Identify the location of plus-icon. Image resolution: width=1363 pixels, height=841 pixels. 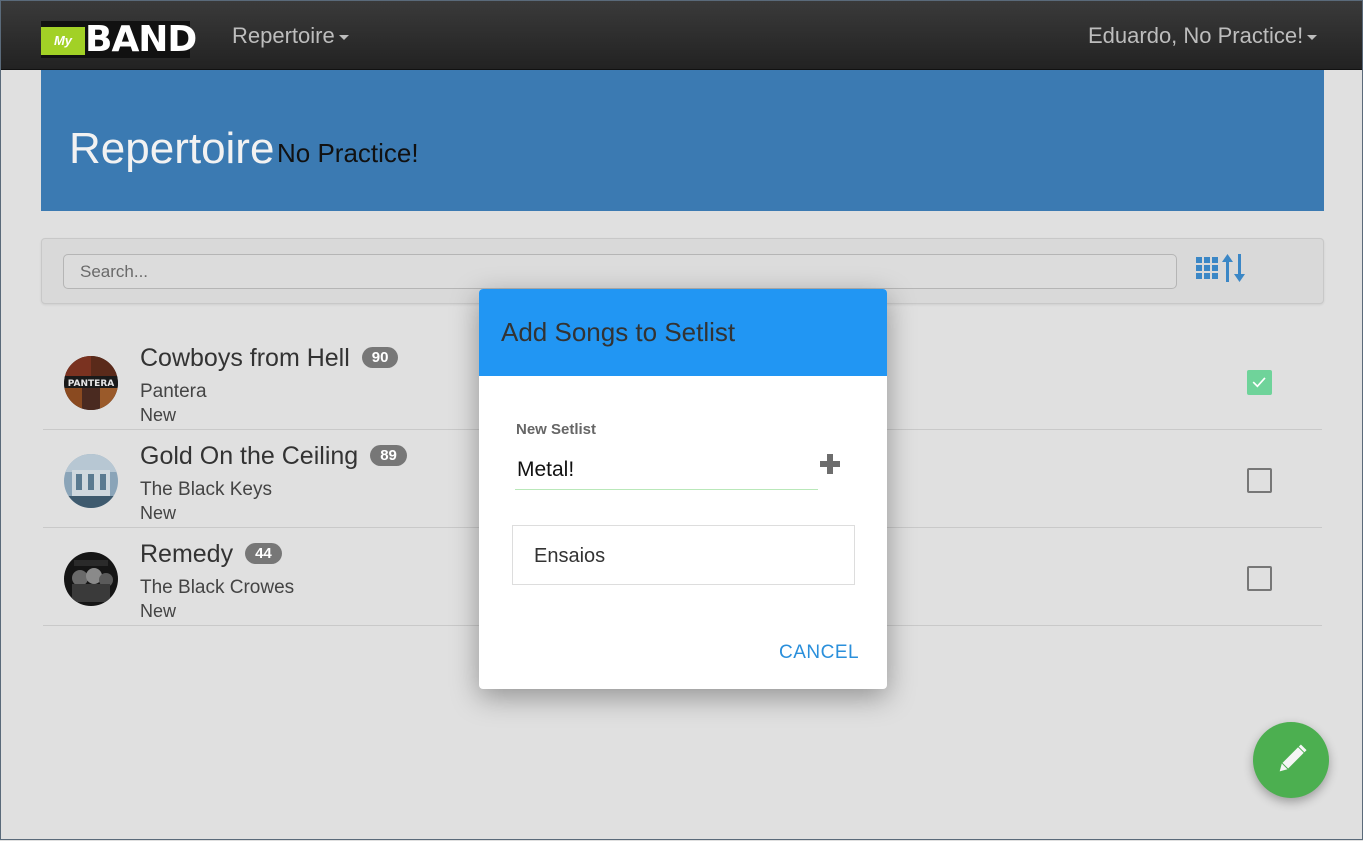
(830, 463).